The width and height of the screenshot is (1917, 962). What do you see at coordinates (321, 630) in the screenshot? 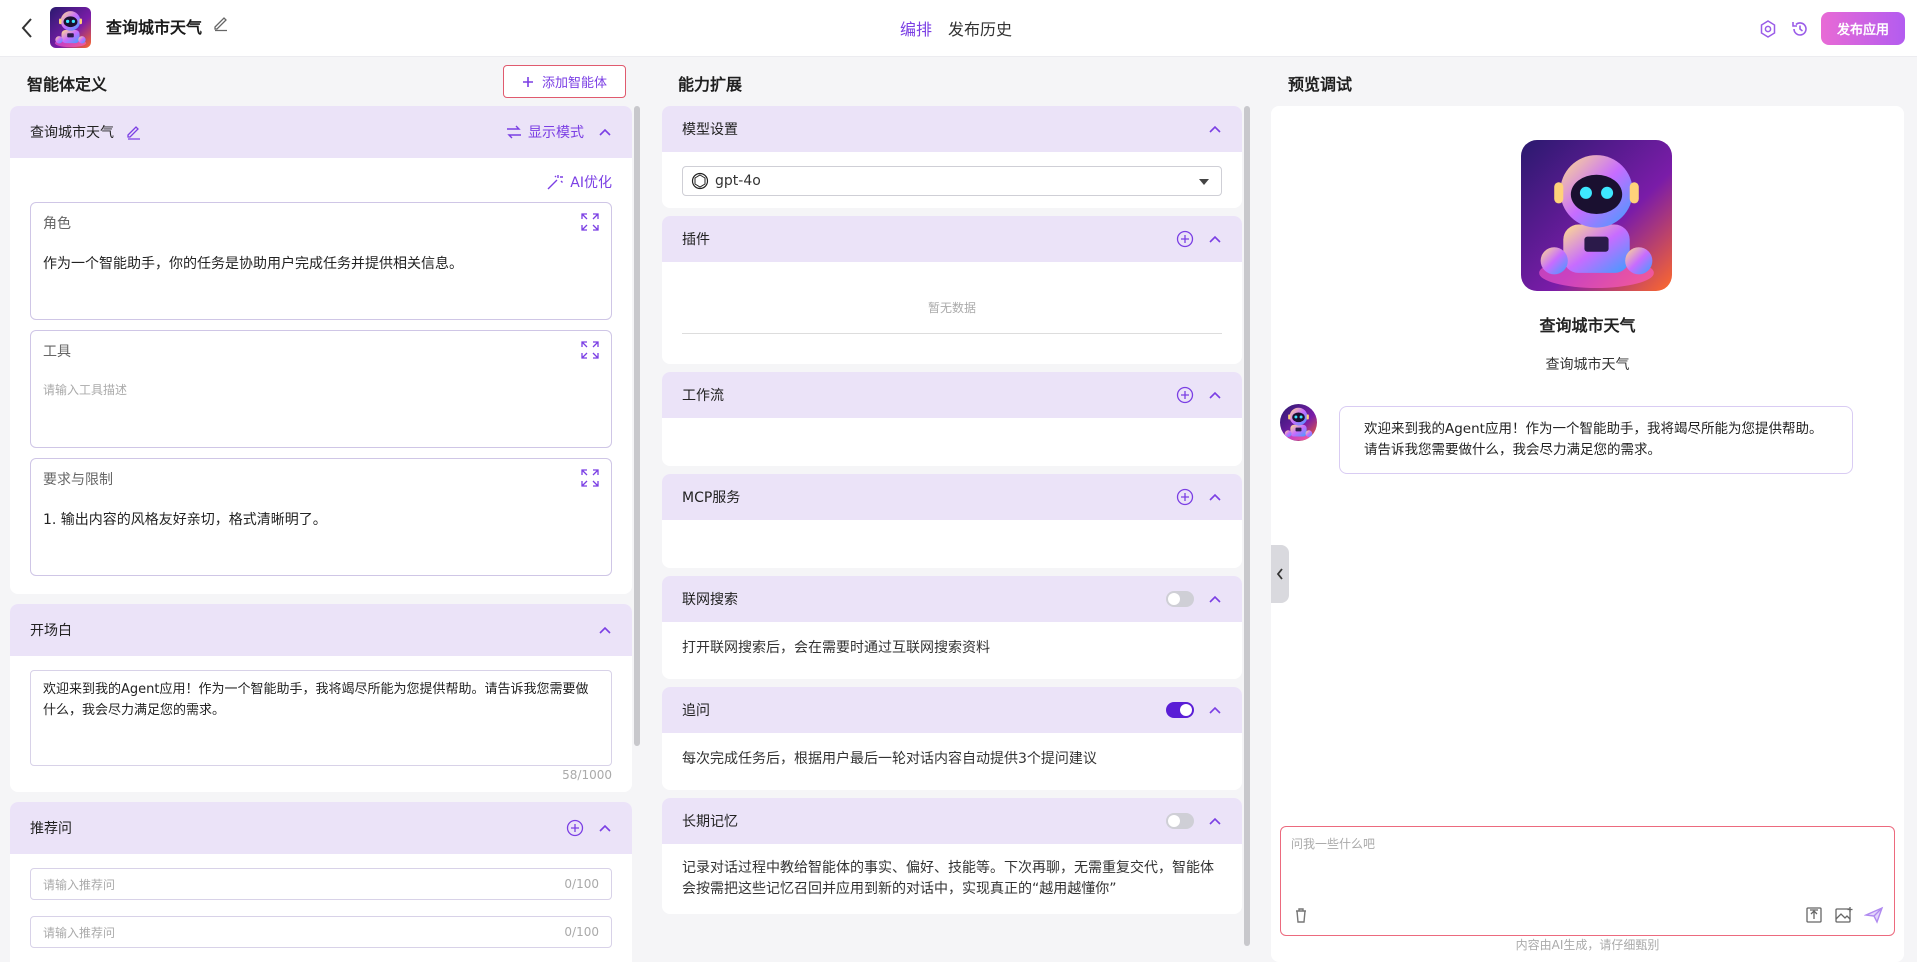
I see `opening-header: 开场白` at bounding box center [321, 630].